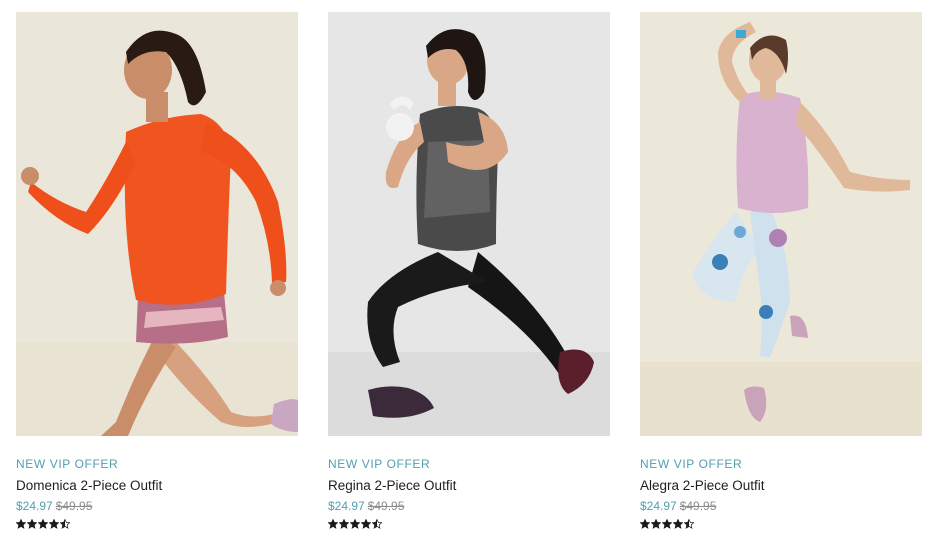 The image size is (941, 540). I want to click on product-name: Domenica 2-Piece Outfit, so click(157, 486).